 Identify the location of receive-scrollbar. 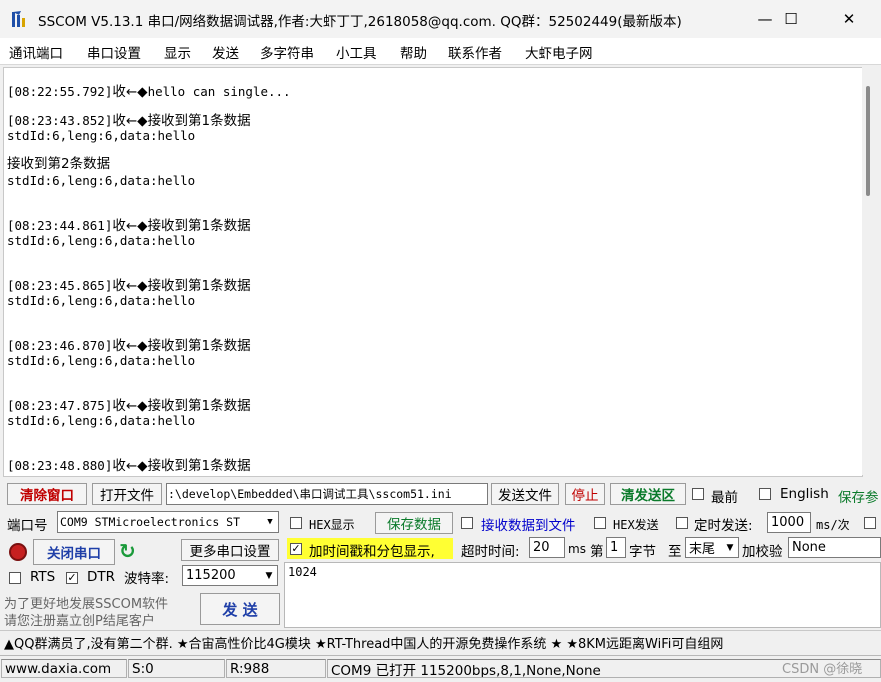
(870, 271).